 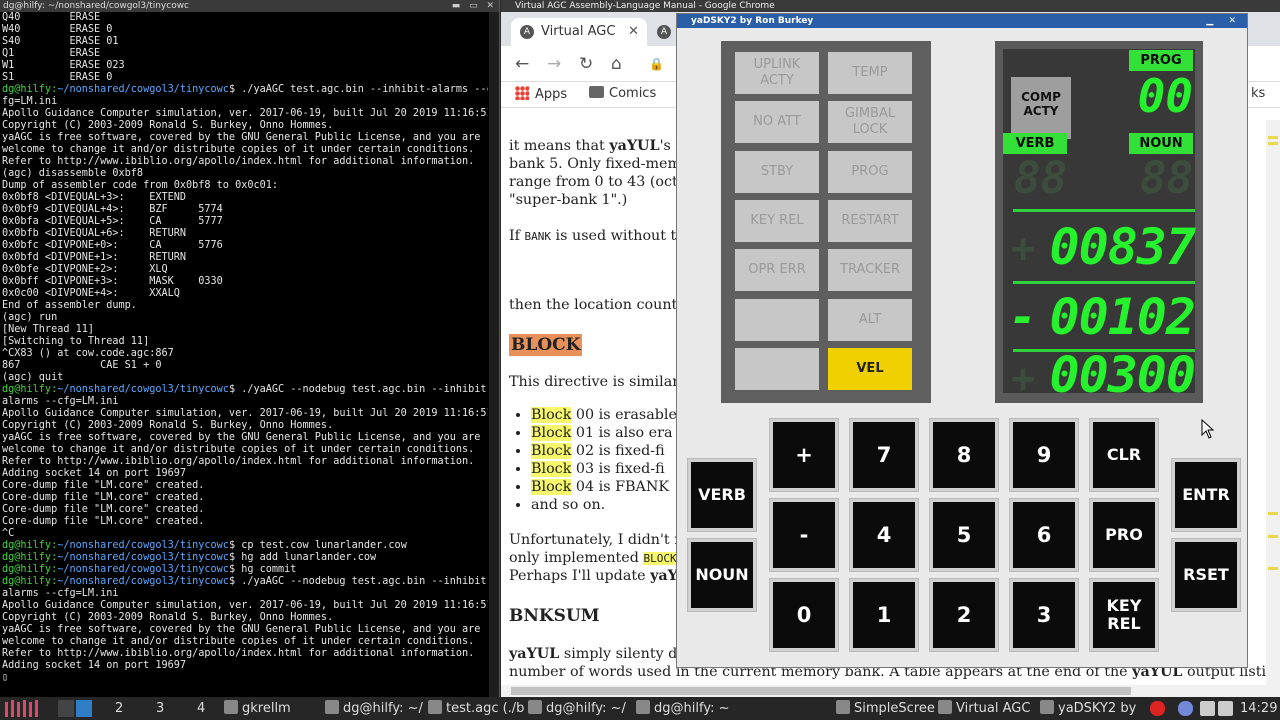 I want to click on workspace-active-thumb, so click(x=84, y=708).